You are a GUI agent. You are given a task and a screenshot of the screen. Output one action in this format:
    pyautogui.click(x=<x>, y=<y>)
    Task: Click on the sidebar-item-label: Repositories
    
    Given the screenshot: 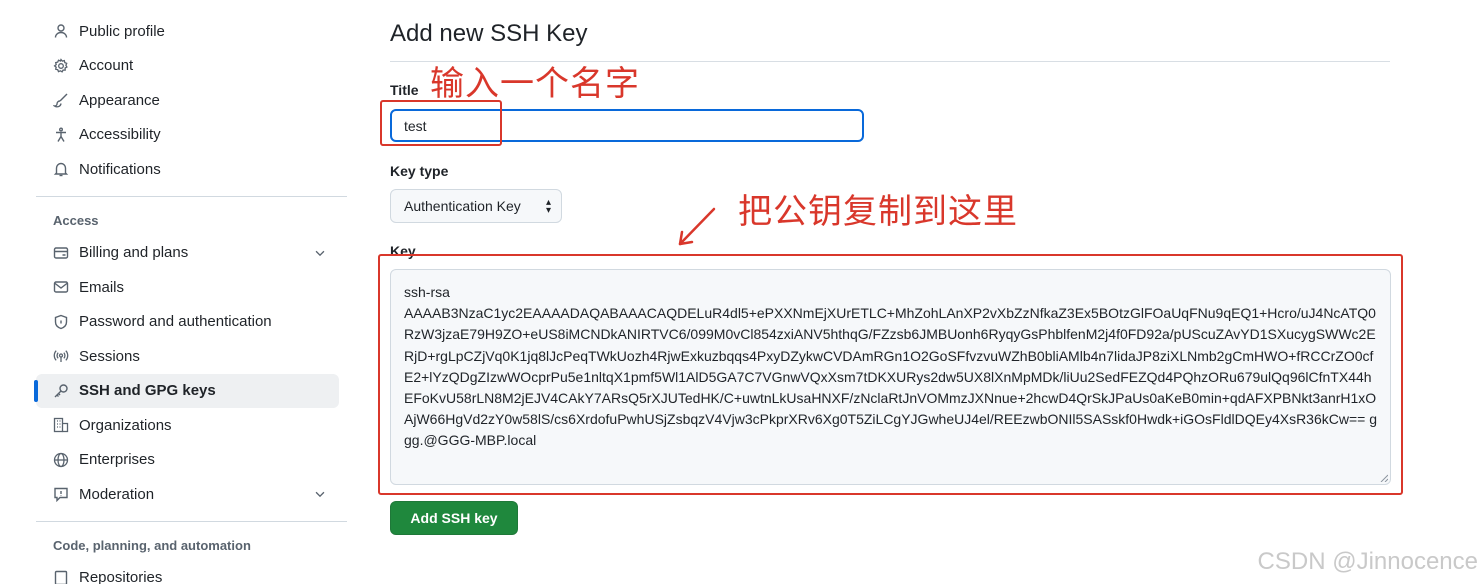 What is the action you would take?
    pyautogui.click(x=121, y=576)
    